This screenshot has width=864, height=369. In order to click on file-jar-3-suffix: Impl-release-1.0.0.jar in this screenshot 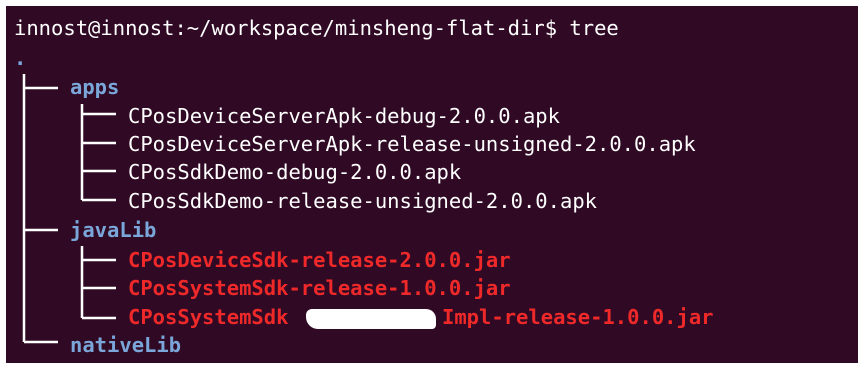, I will do `click(578, 317)`.